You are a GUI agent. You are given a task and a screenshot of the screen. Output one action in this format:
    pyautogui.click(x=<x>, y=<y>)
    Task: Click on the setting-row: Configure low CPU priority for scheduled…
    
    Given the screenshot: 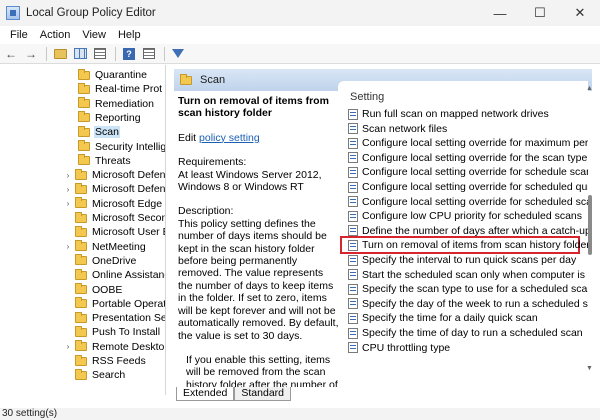 What is the action you would take?
    pyautogui.click(x=465, y=216)
    